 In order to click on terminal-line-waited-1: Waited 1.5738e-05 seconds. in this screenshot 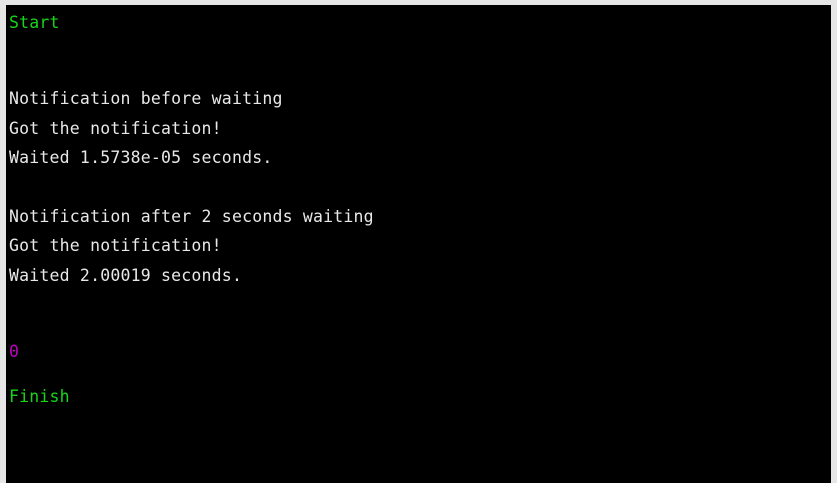, I will do `click(141, 157)`.